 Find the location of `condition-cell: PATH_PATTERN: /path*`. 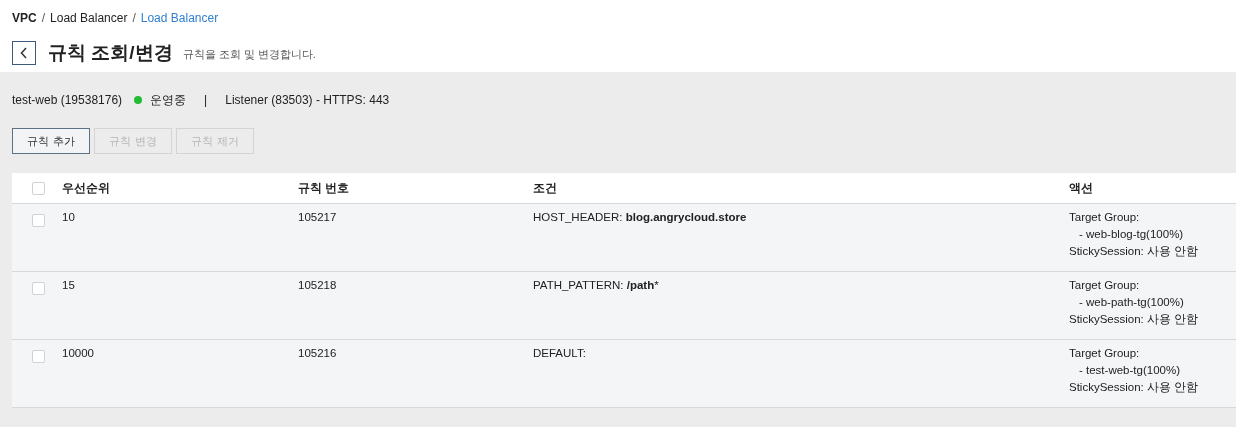

condition-cell: PATH_PATTERN: /path* is located at coordinates (596, 285).